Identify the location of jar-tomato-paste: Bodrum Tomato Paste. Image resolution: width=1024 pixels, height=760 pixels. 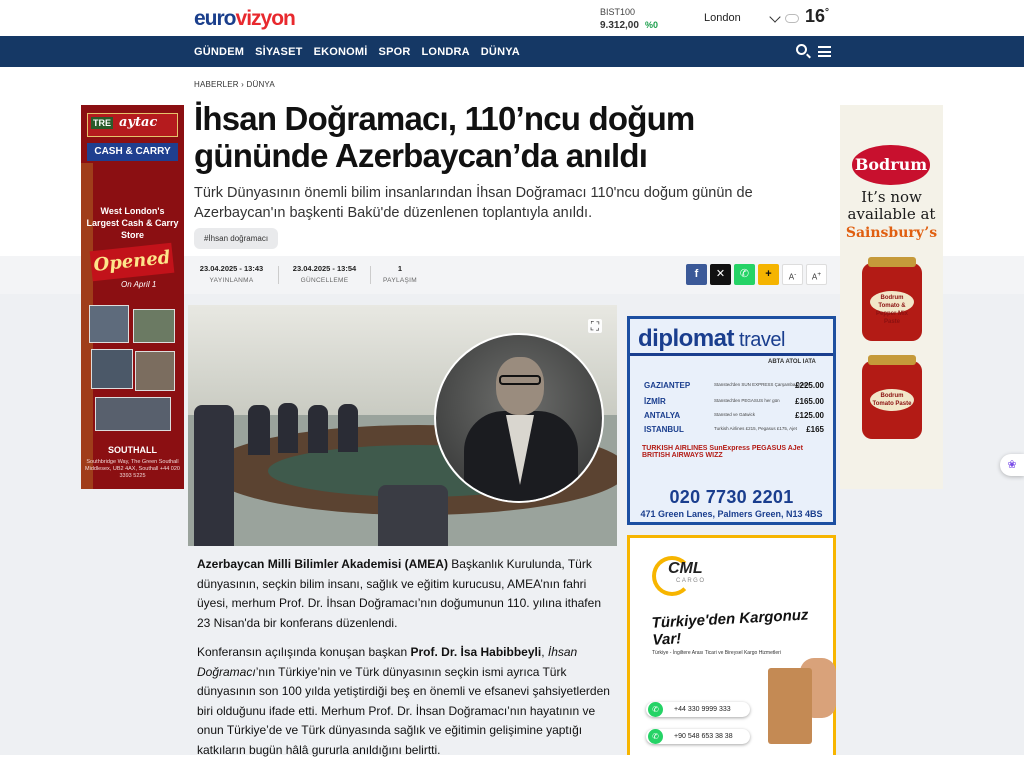
(892, 397).